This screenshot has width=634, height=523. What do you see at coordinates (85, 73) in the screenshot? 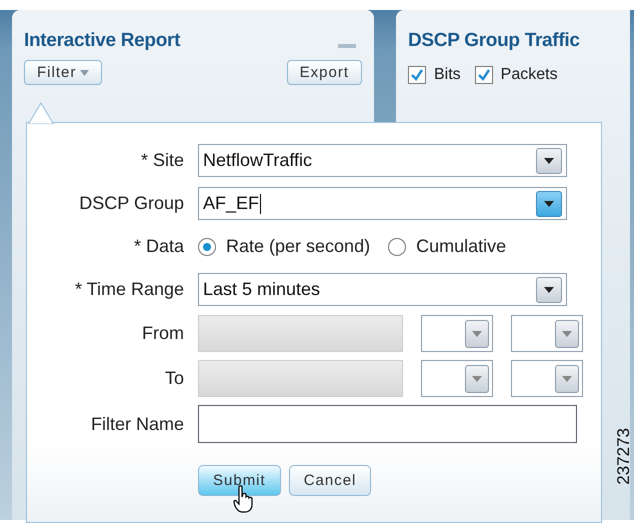
I see `caret-icon` at bounding box center [85, 73].